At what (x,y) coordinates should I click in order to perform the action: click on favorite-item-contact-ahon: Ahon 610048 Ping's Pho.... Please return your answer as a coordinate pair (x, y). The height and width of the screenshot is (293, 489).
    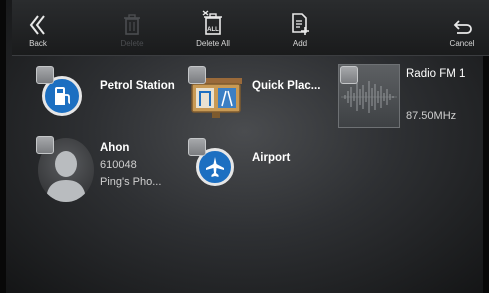
    Looking at the image, I should click on (107, 169).